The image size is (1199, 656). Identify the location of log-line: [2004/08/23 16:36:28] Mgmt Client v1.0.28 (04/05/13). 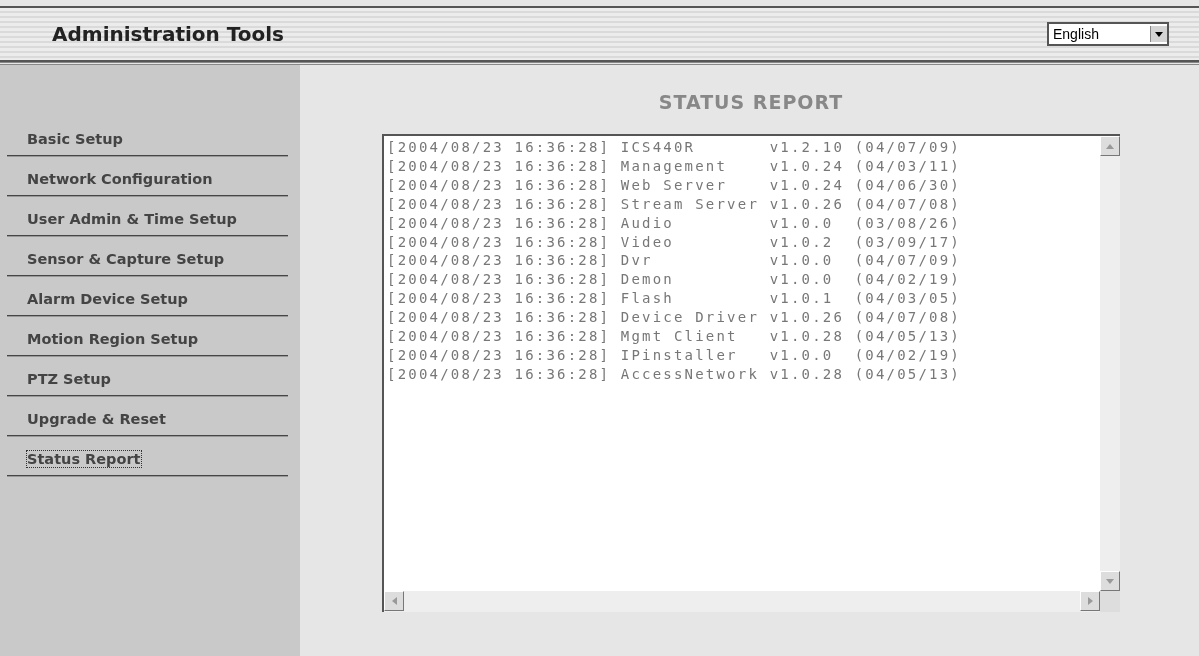
(674, 336).